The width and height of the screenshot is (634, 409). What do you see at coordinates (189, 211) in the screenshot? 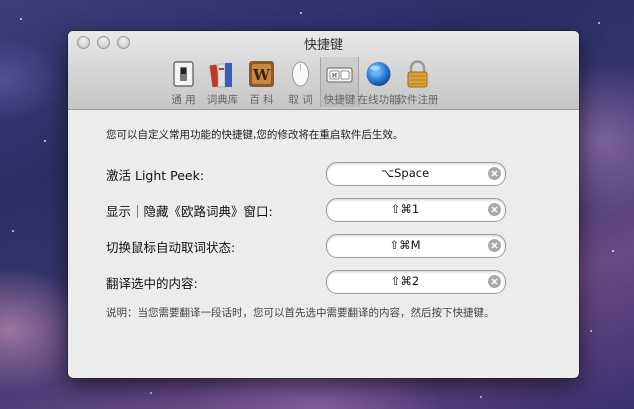
I see `shortcut-label-toggle-window: 显示｜隐藏《欧路词典》窗口:` at bounding box center [189, 211].